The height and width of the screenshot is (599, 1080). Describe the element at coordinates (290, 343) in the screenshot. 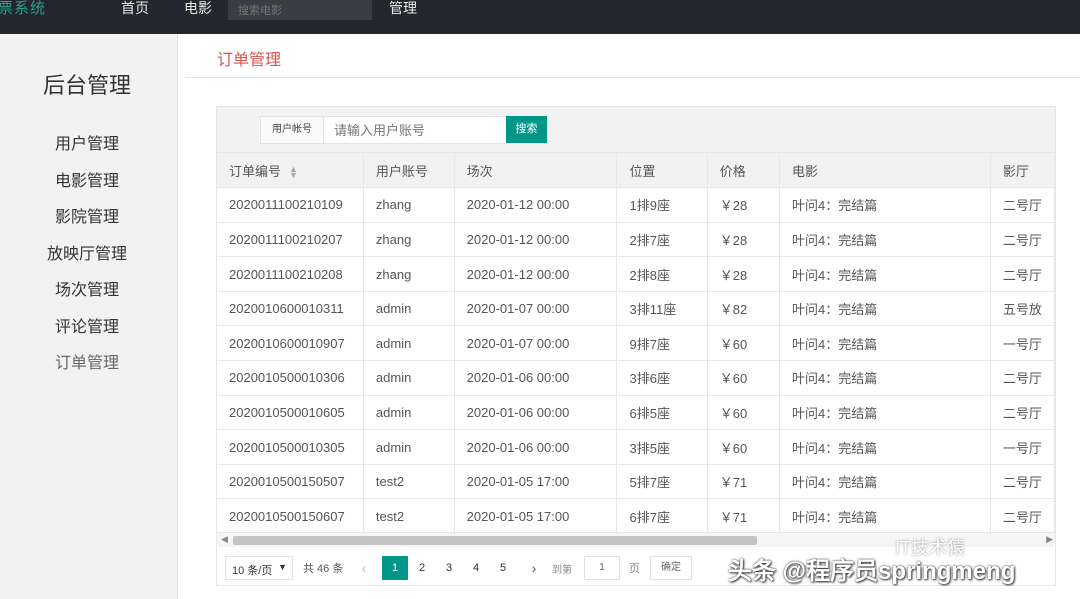

I see `cell-order-id: 2020010600010907` at that location.